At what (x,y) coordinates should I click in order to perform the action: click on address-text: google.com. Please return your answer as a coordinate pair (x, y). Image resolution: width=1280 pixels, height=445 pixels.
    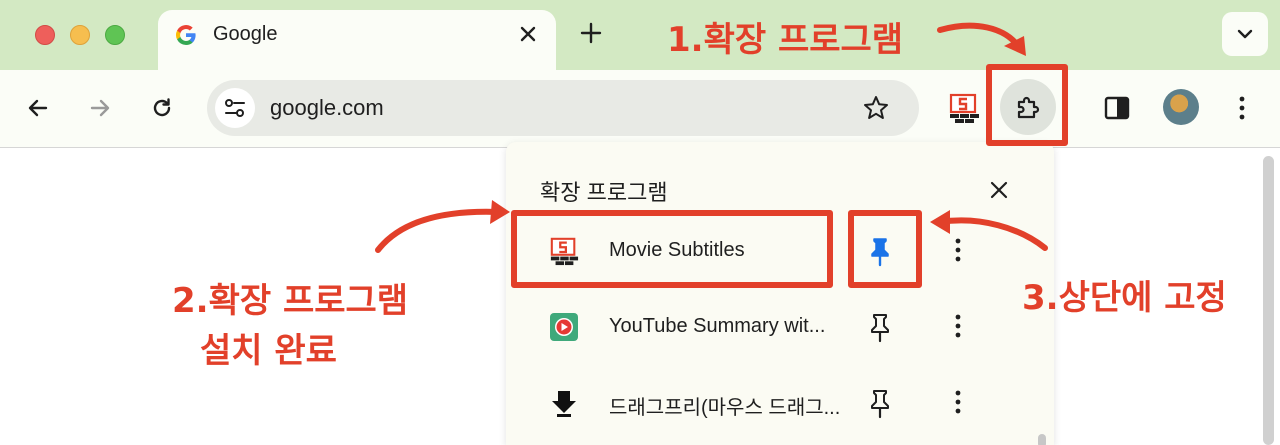
    Looking at the image, I should click on (327, 108).